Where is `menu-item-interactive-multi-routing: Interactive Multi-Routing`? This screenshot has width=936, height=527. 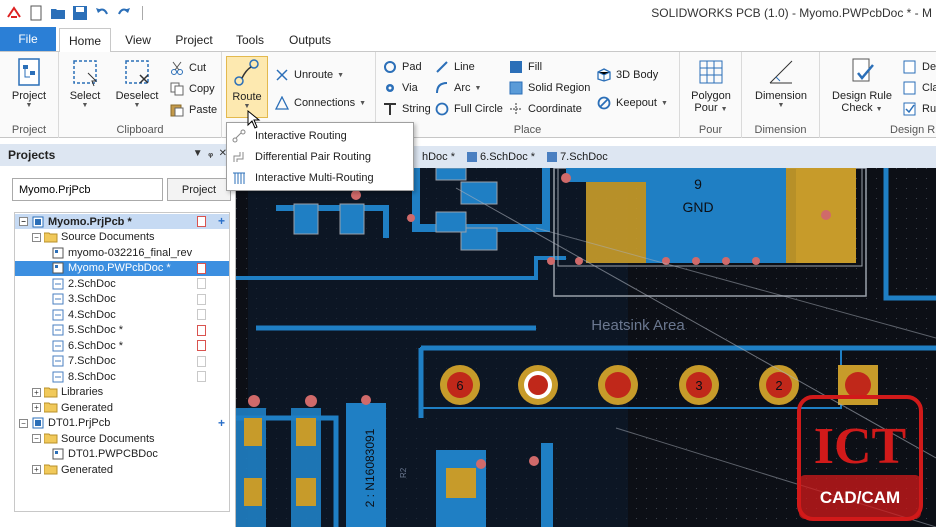
menu-item-interactive-multi-routing: Interactive Multi-Routing is located at coordinates (320, 177).